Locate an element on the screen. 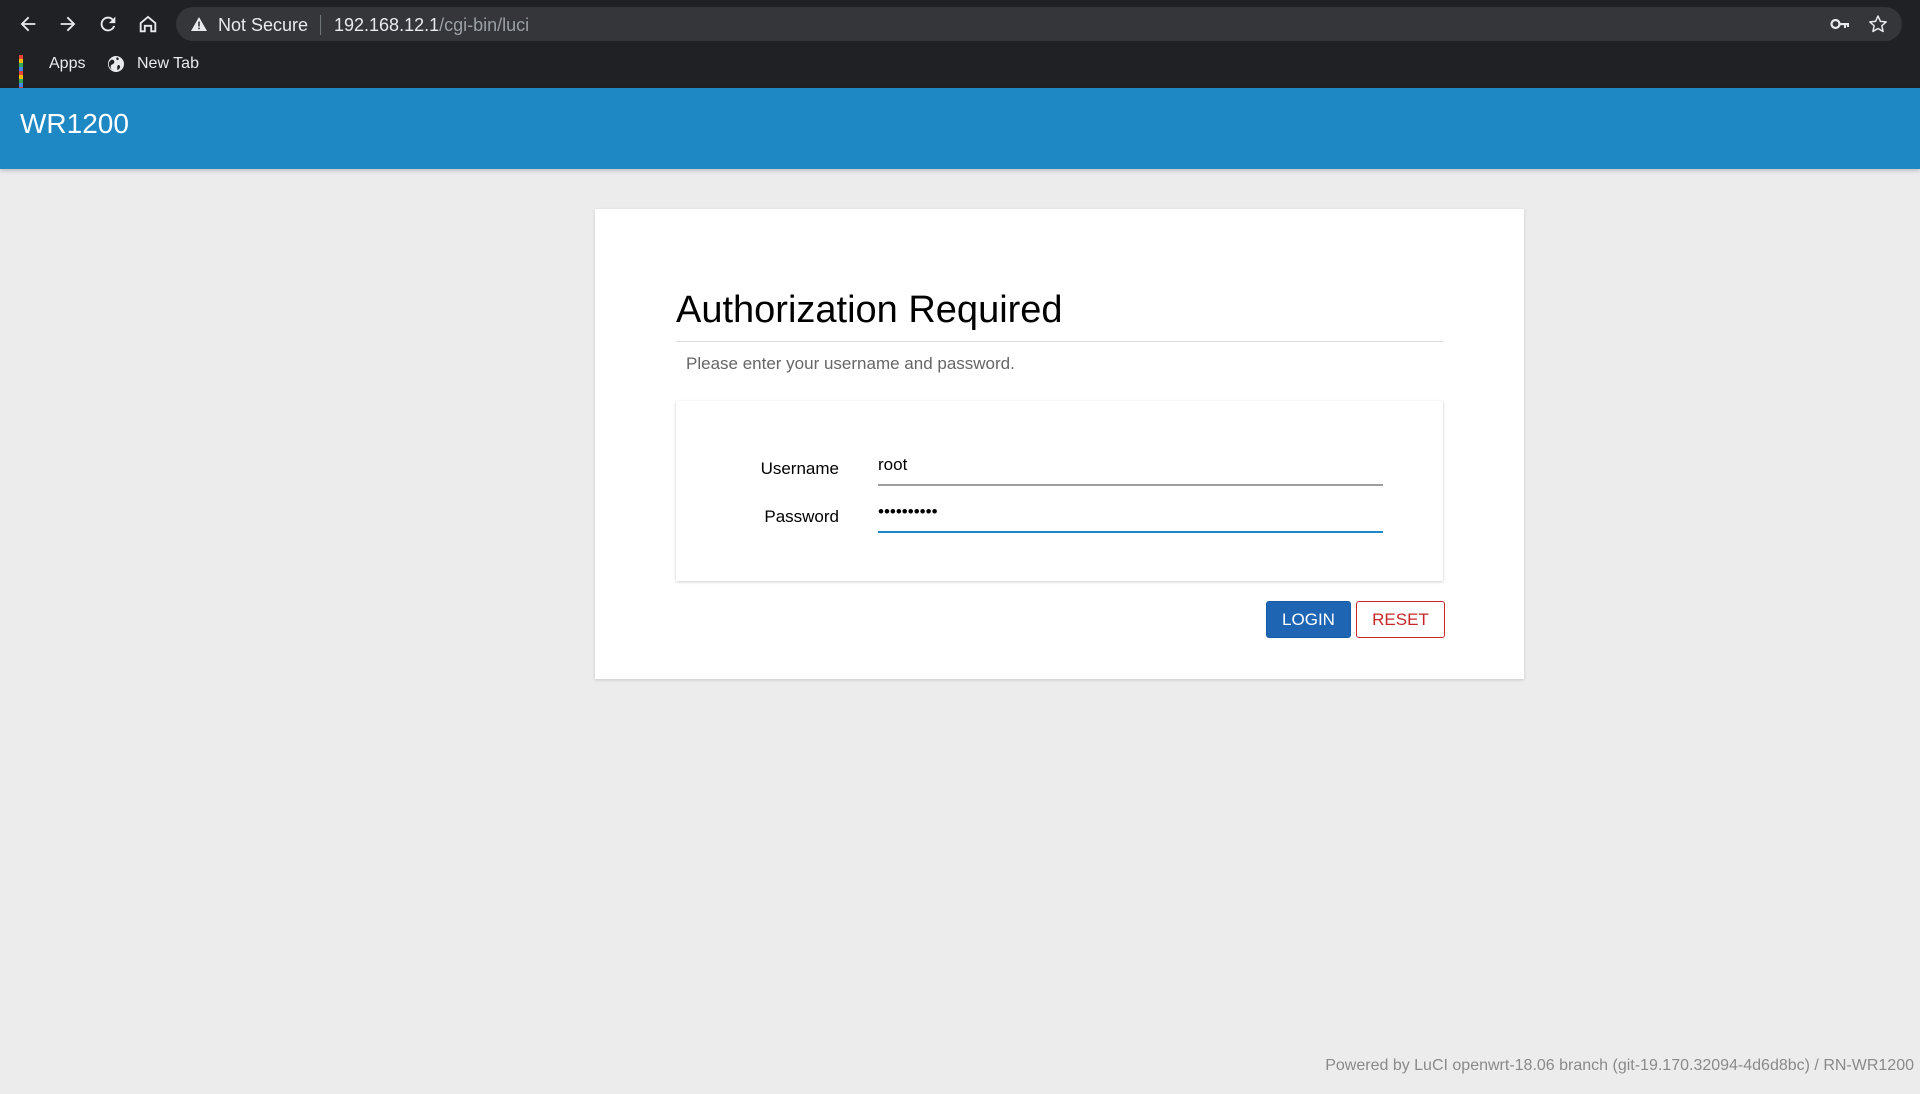 The height and width of the screenshot is (1094, 1920). bookmark-apps: Apps is located at coordinates (52, 71).